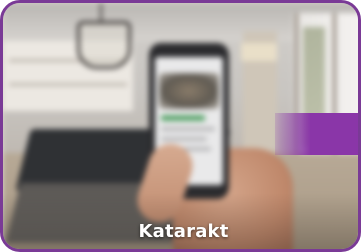 The width and height of the screenshot is (361, 252). What do you see at coordinates (183, 118) in the screenshot?
I see `photo-phone-screen-green-bar` at bounding box center [183, 118].